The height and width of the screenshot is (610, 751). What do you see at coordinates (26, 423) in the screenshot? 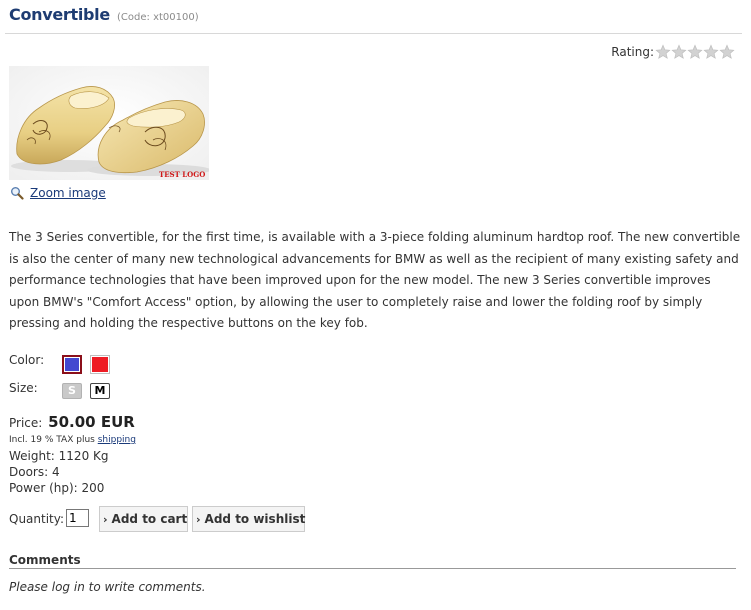
I see `price-label: Price:` at bounding box center [26, 423].